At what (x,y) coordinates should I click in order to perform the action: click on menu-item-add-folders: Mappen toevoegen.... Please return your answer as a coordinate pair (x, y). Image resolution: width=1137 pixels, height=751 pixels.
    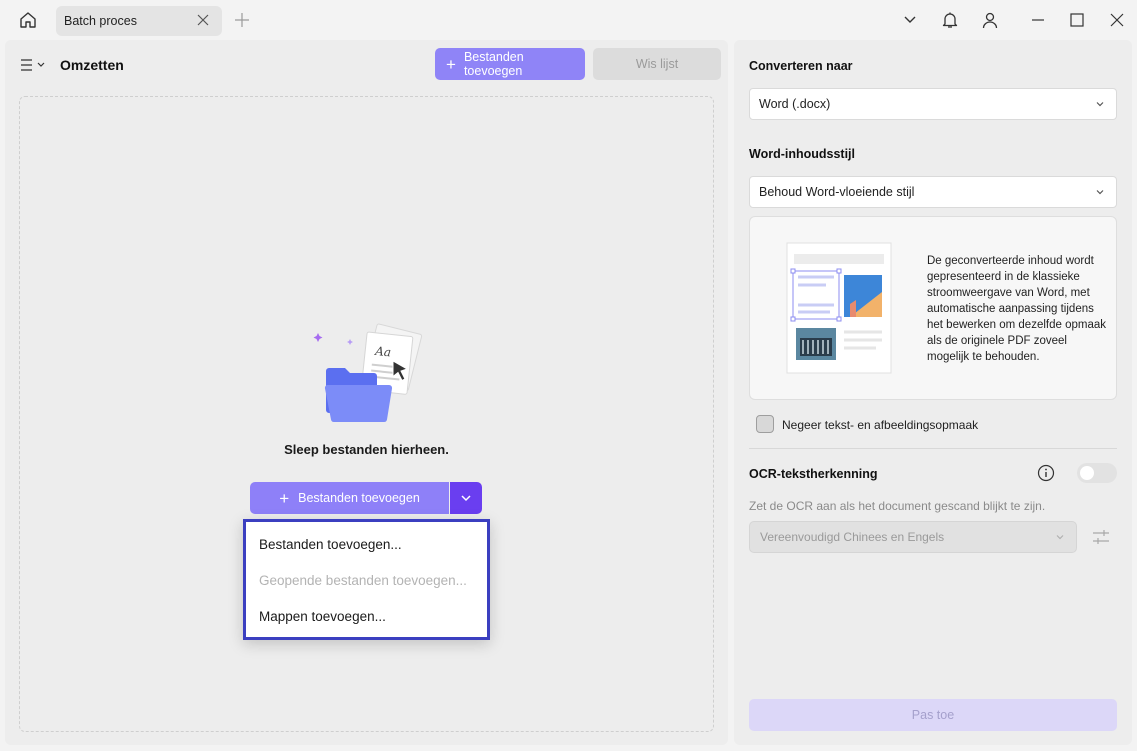
    Looking at the image, I should click on (322, 616).